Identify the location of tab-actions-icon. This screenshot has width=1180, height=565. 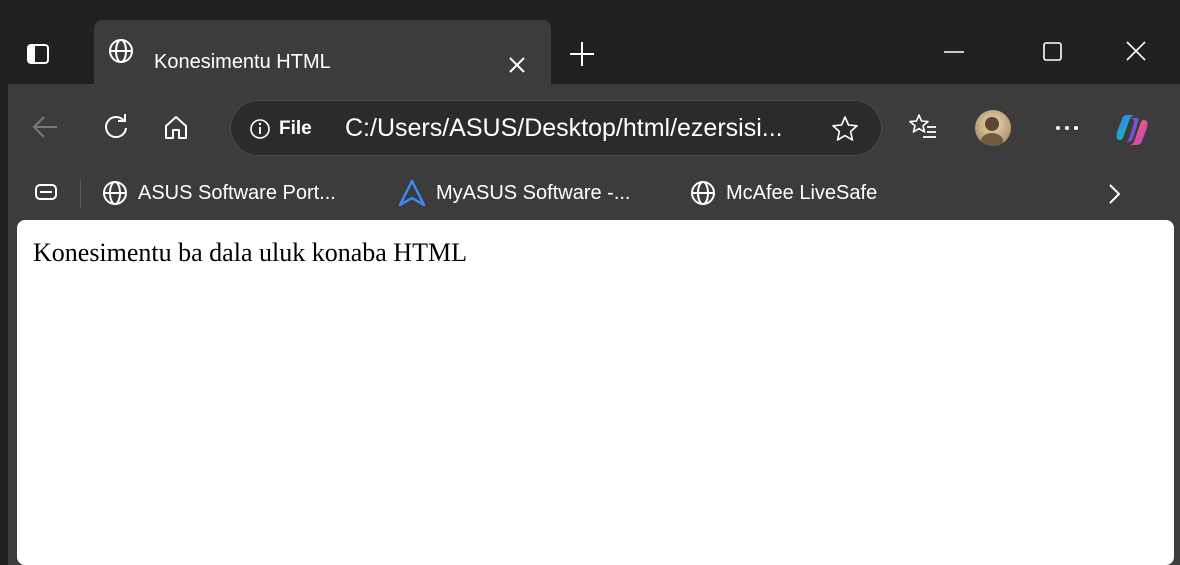
(38, 54).